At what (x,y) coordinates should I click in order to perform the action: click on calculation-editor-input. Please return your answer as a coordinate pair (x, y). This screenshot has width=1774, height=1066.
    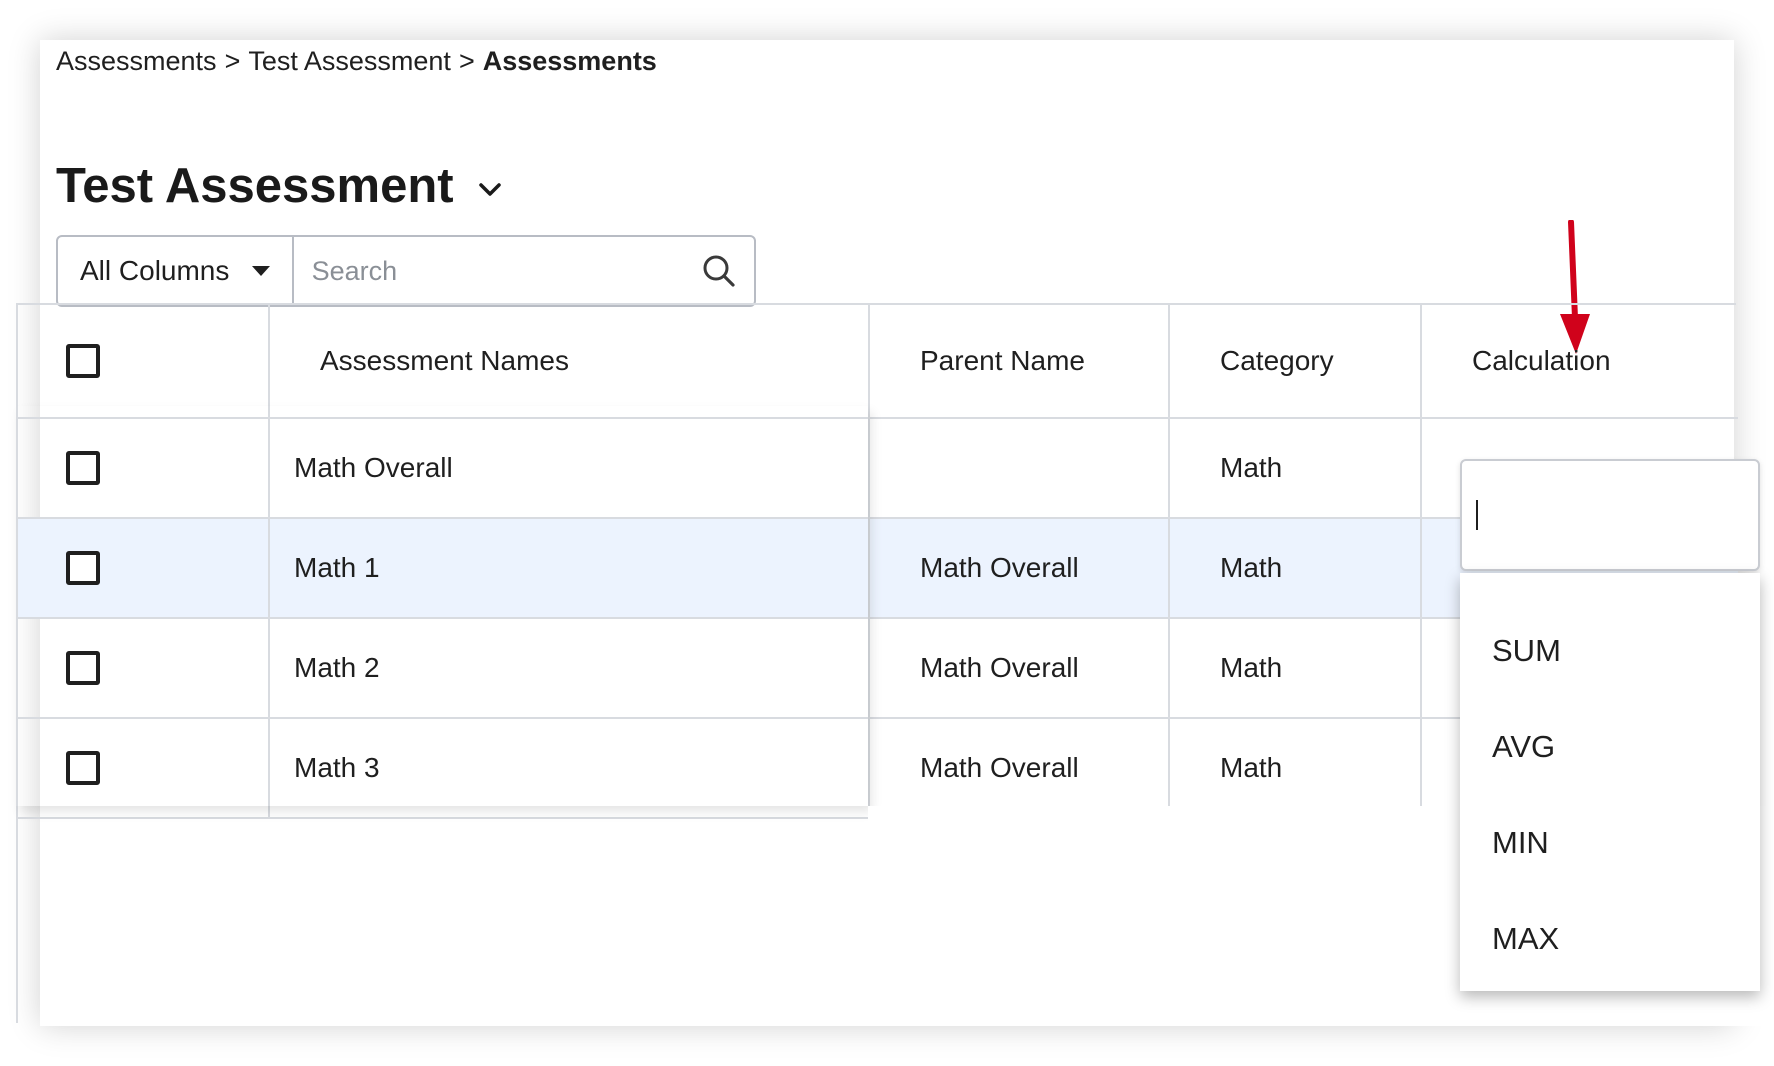
    Looking at the image, I should click on (1610, 515).